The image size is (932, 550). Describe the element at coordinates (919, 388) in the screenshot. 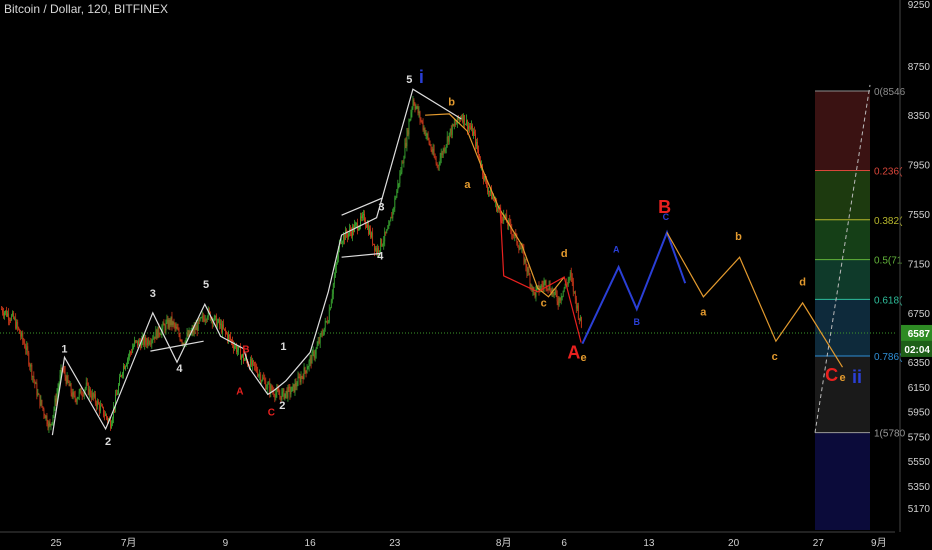

I see `y-tick-label: 6150` at that location.